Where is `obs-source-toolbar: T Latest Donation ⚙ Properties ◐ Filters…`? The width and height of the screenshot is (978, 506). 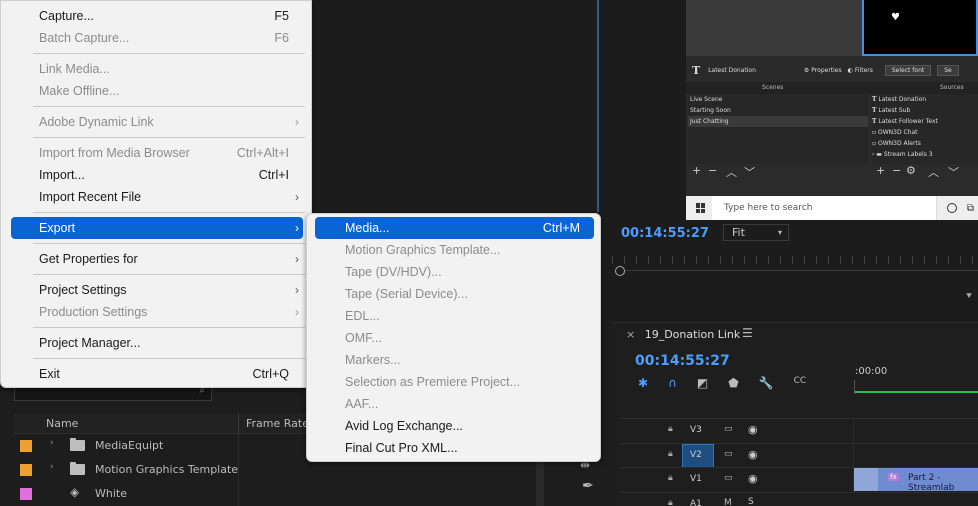
obs-source-toolbar: T Latest Donation ⚙ Properties ◐ Filters… is located at coordinates (832, 70).